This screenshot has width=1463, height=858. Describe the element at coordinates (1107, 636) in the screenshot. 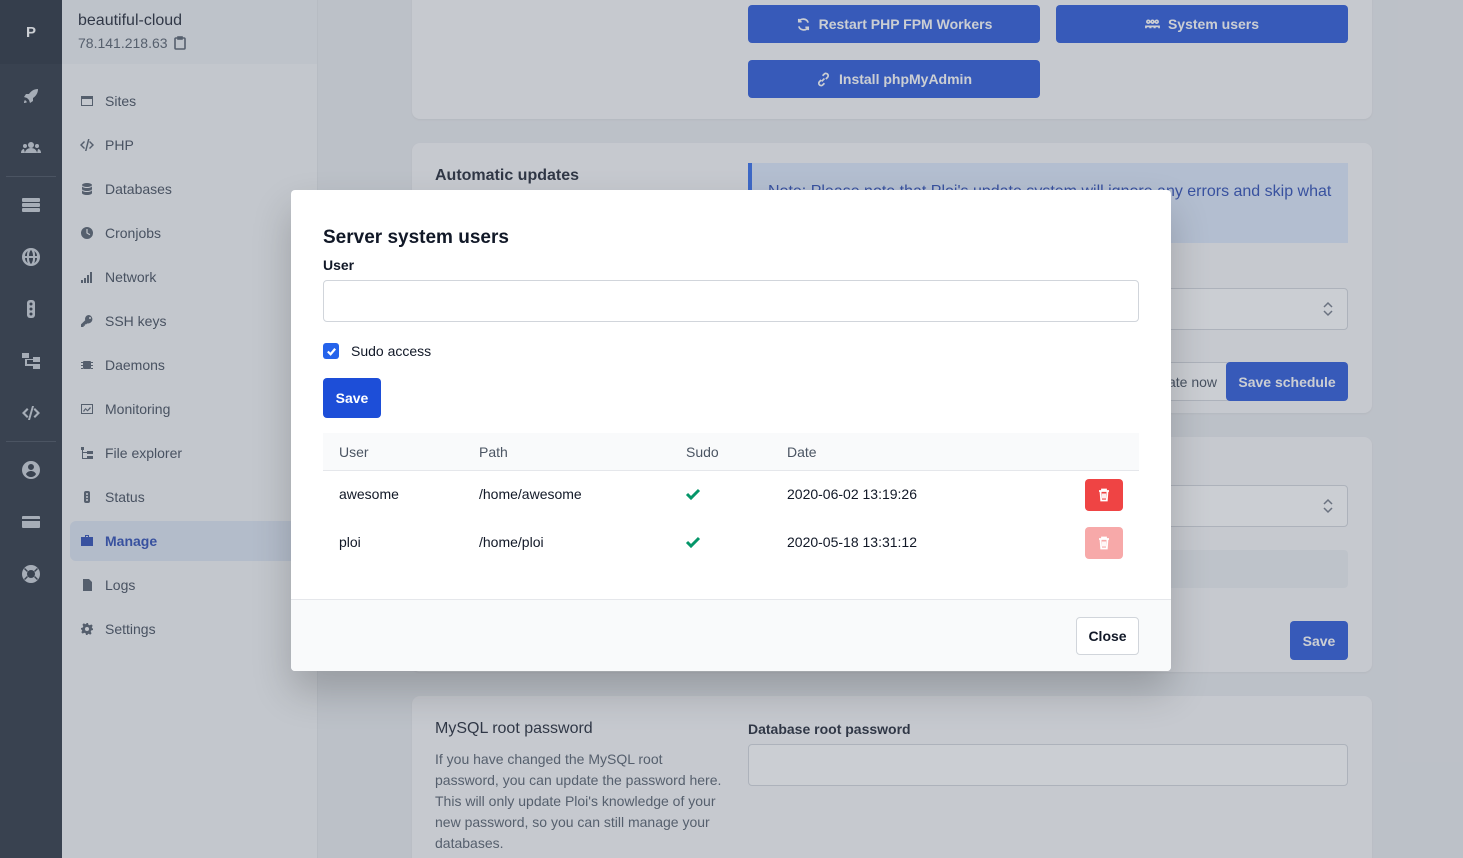

I see `close-button: Close` at that location.